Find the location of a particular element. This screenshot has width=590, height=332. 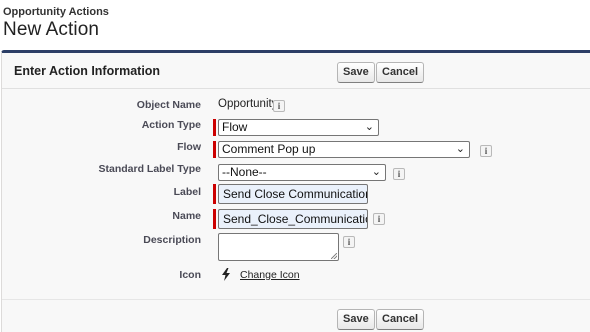

change-icon-link: Change Icon is located at coordinates (270, 275).